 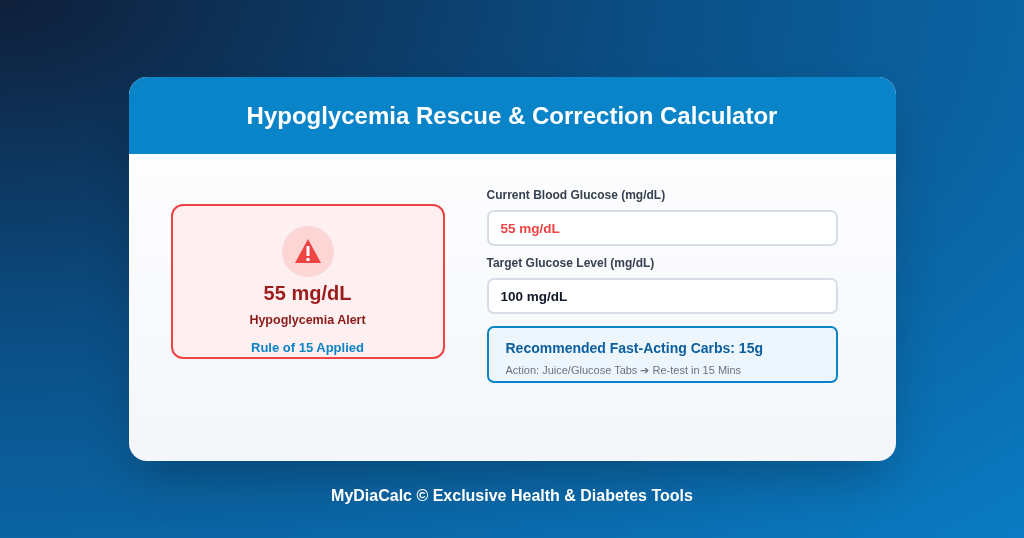 I want to click on field-label: Target Glucose Level (mg/dL), so click(x=571, y=263).